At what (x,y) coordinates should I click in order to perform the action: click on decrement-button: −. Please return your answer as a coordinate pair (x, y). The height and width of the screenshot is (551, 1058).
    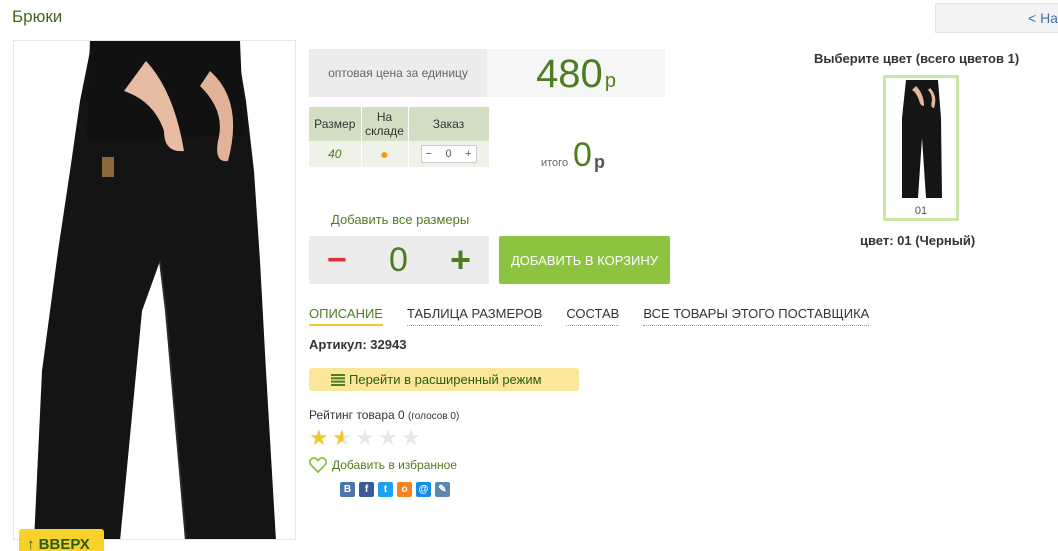
    Looking at the image, I should click on (429, 154).